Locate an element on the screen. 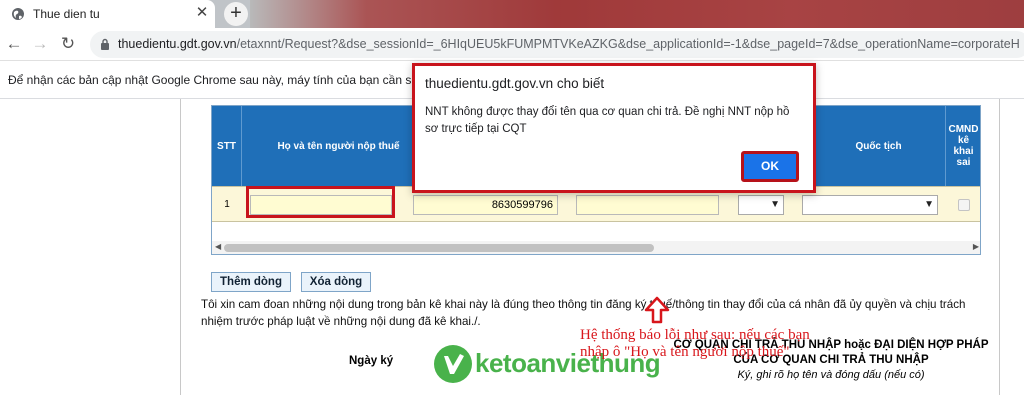 This screenshot has width=1024, height=395. header-stt: STT is located at coordinates (227, 146).